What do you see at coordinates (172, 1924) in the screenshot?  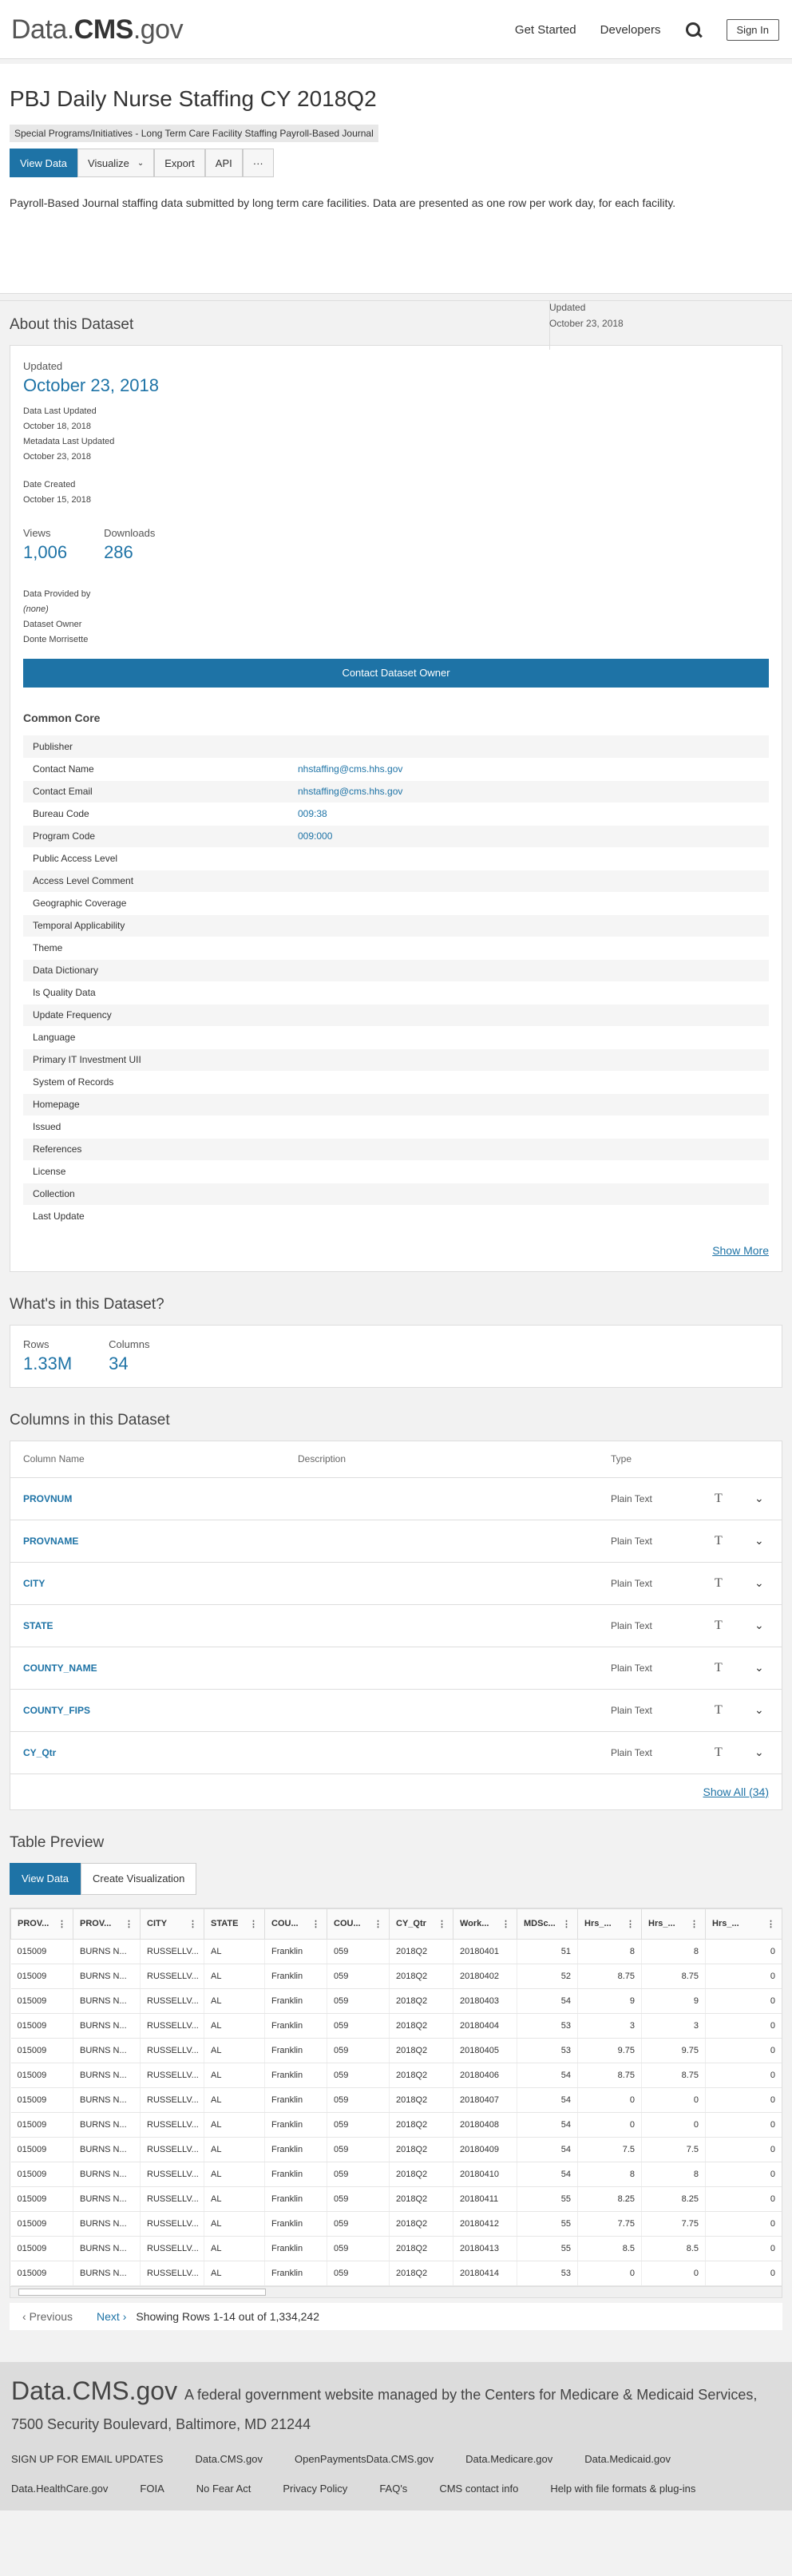 I see `grid-column-header: CITY ⋮` at bounding box center [172, 1924].